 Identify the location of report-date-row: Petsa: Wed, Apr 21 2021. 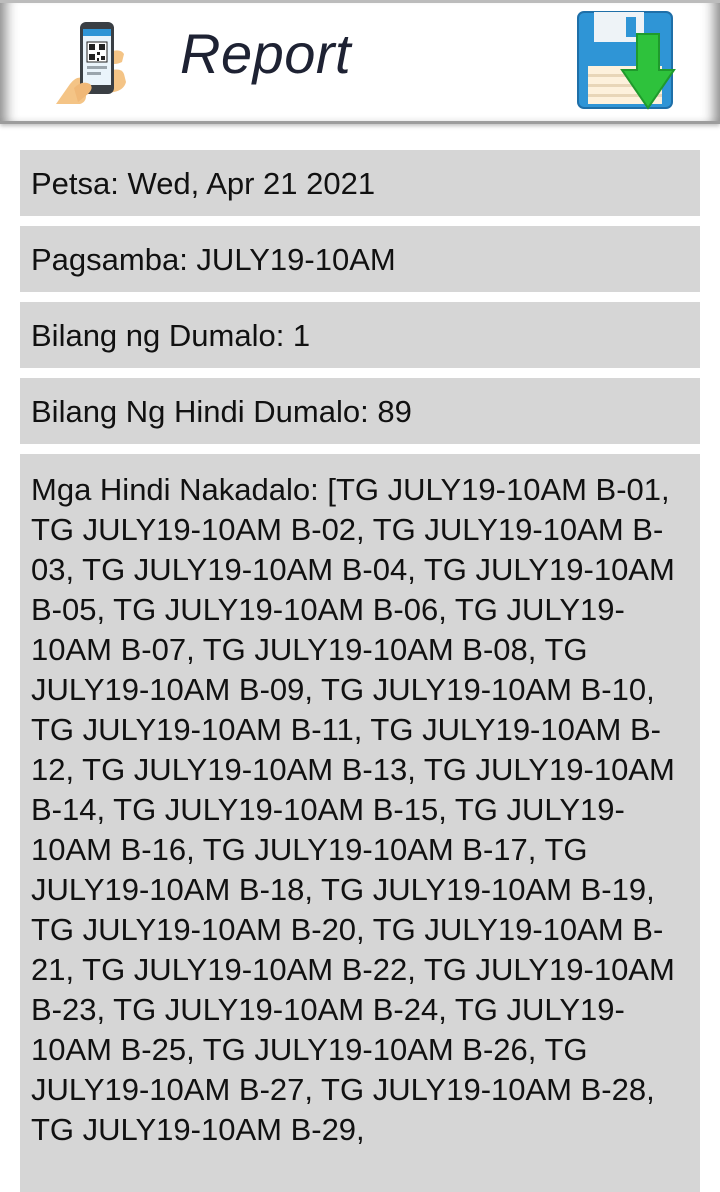
(360, 183).